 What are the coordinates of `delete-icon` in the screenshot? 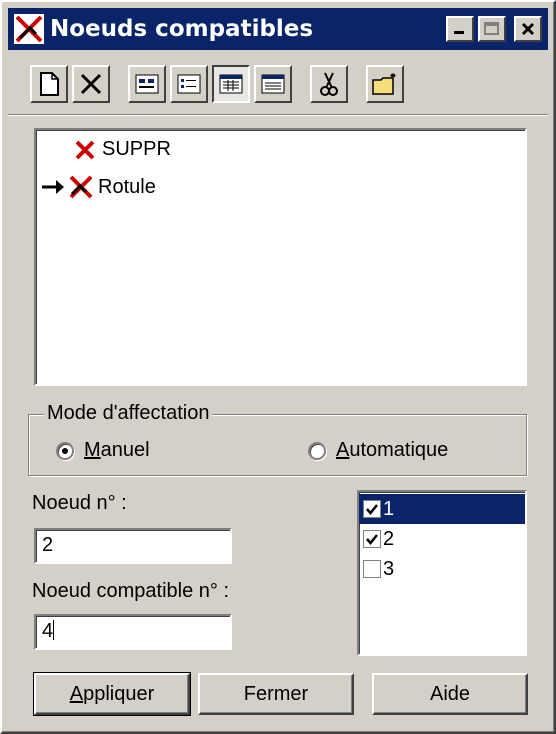 It's located at (91, 84).